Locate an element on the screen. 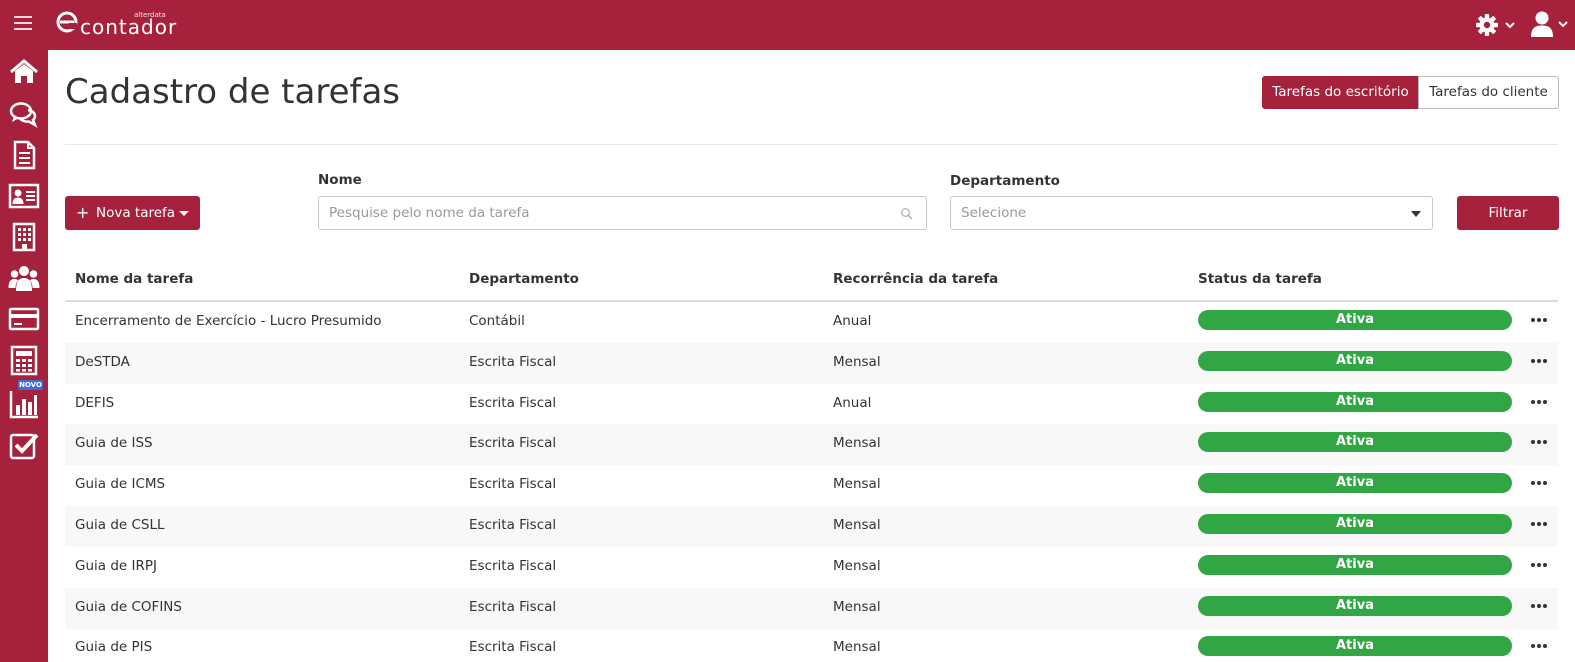  department-select: Selecione is located at coordinates (1191, 213).